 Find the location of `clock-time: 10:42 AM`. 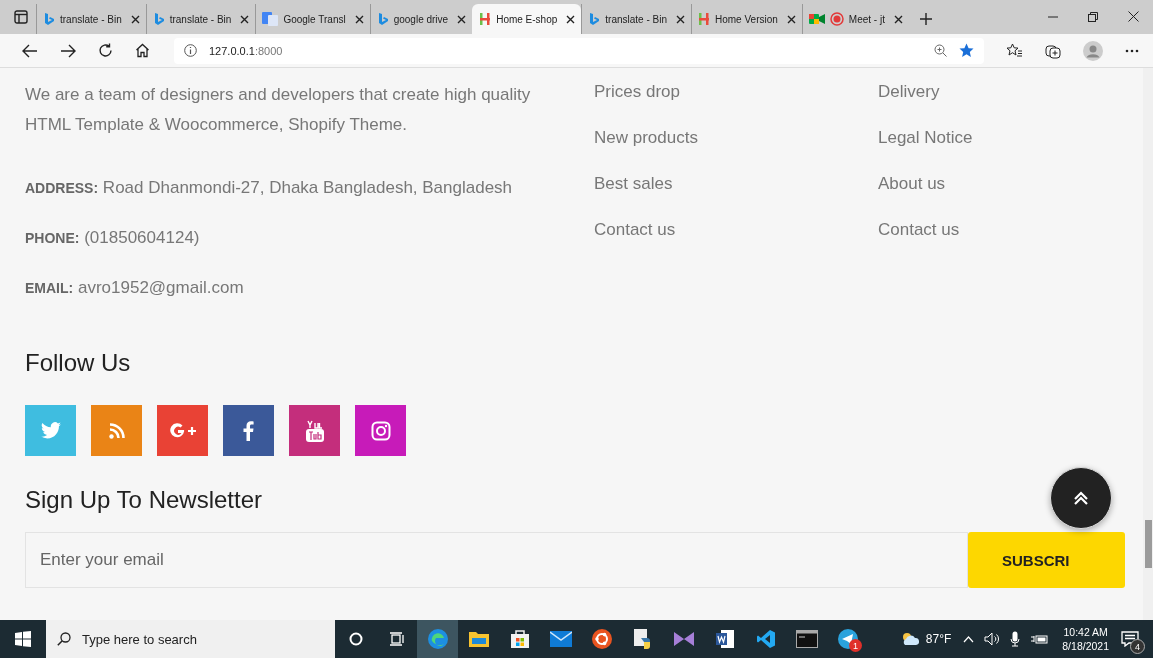

clock-time: 10:42 AM is located at coordinates (1085, 632).